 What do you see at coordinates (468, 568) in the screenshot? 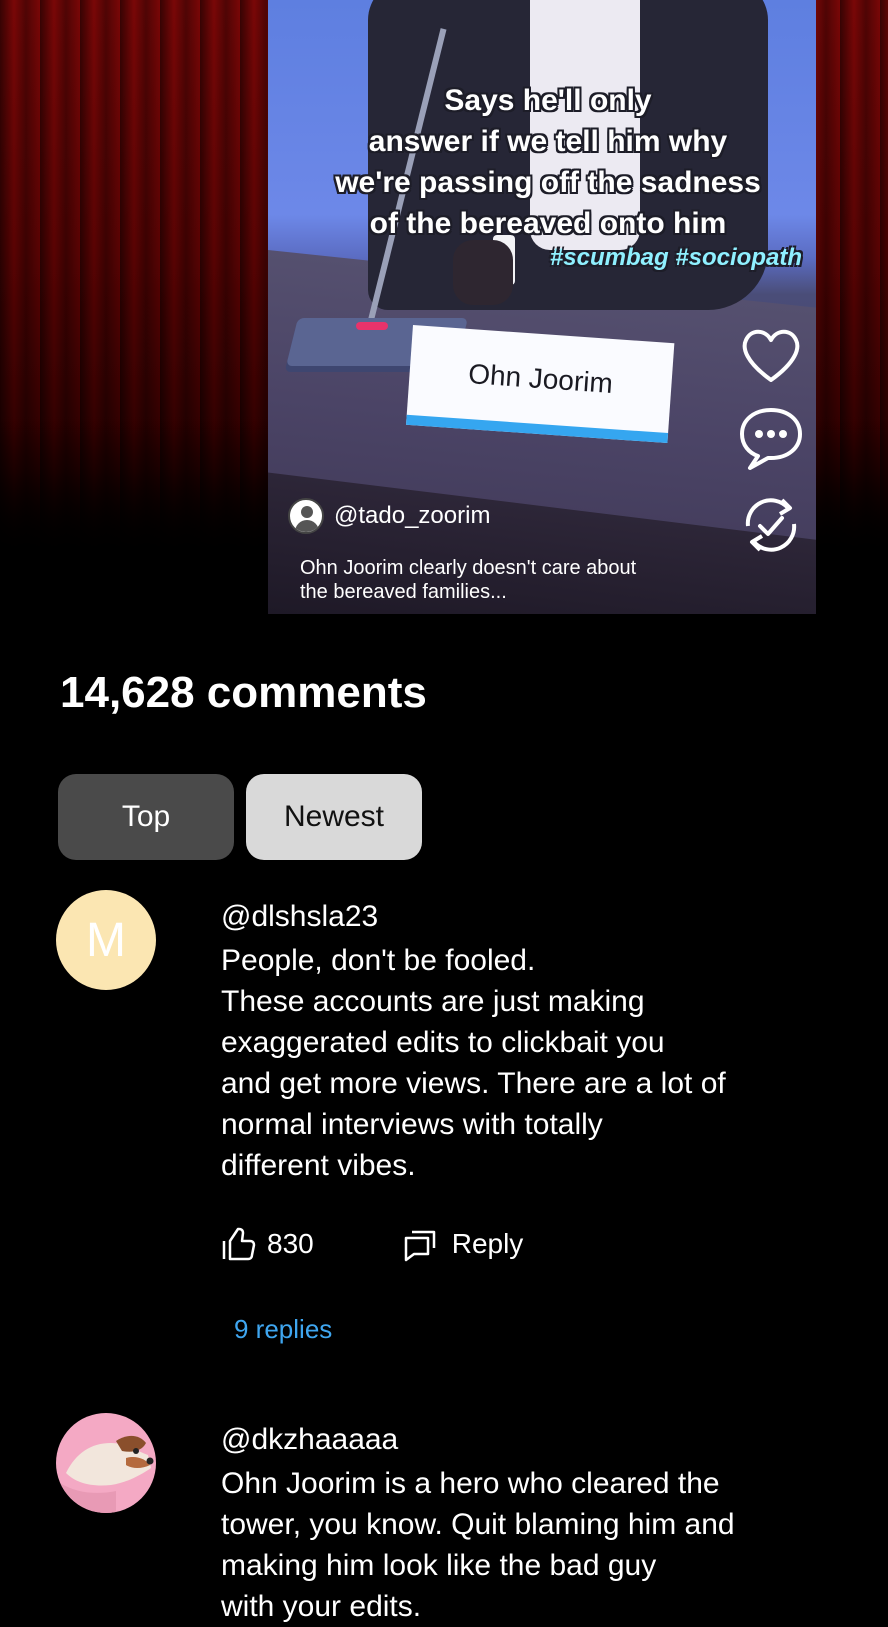
I see `description-line: Ohn Joorim clearly doesn't care about` at bounding box center [468, 568].